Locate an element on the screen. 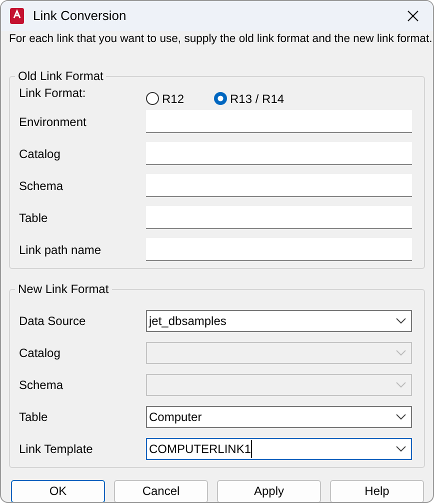  dialog-button: Apply is located at coordinates (269, 491).